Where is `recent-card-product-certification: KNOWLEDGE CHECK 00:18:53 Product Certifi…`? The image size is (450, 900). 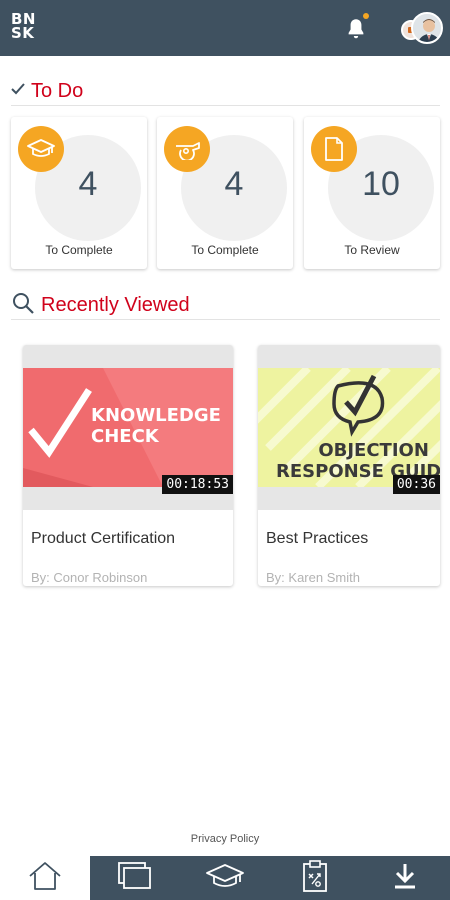
recent-card-product-certification: KNOWLEDGE CHECK 00:18:53 Product Certifi… is located at coordinates (128, 465).